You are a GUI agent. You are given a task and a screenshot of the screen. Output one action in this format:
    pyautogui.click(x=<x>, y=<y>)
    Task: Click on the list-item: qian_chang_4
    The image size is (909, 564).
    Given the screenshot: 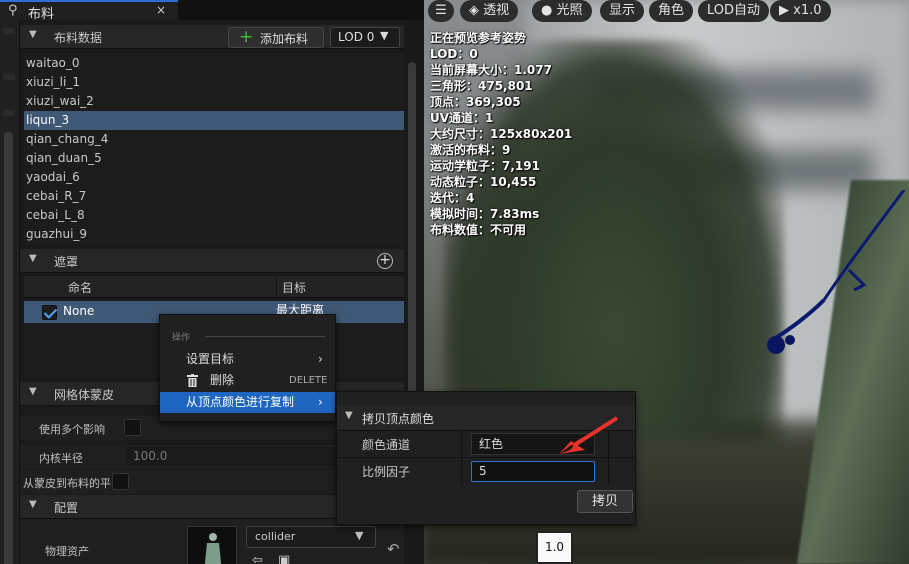 What is the action you would take?
    pyautogui.click(x=214, y=139)
    